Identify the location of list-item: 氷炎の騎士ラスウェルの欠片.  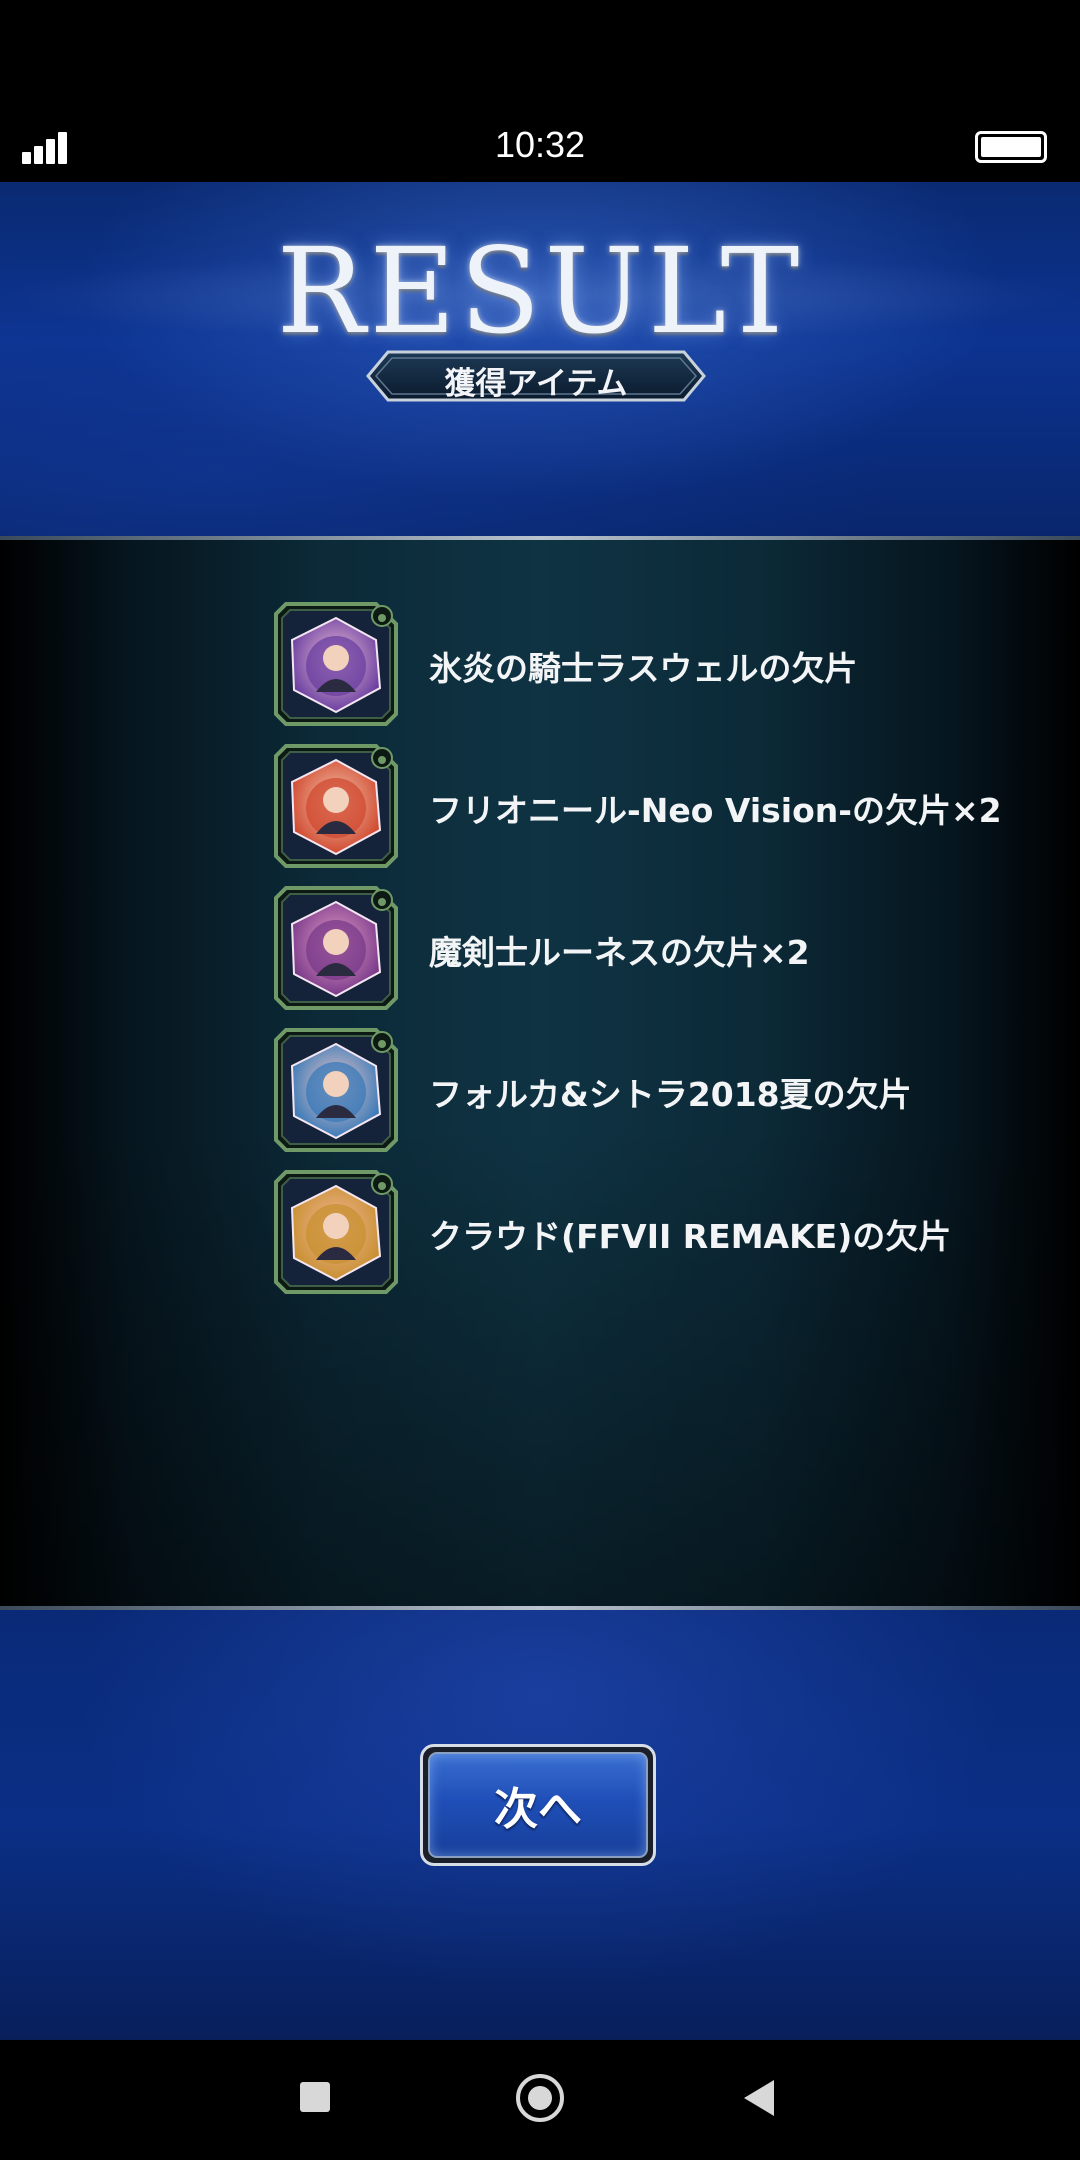
(662, 664).